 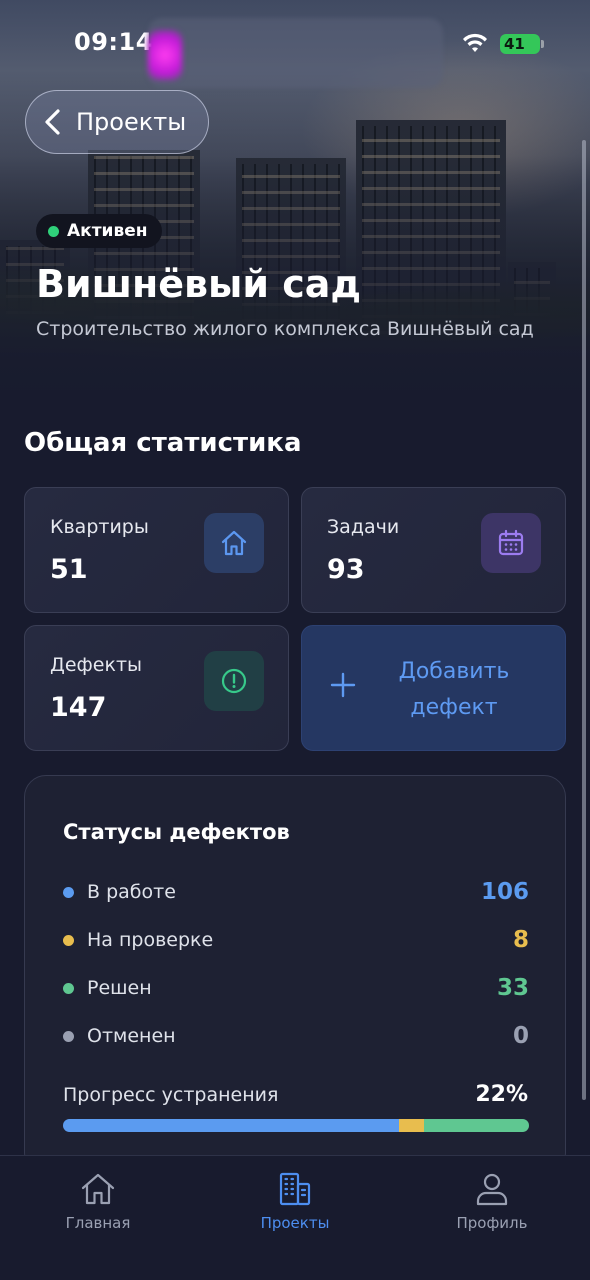 What do you see at coordinates (542, 44) in the screenshot?
I see `battery-tip` at bounding box center [542, 44].